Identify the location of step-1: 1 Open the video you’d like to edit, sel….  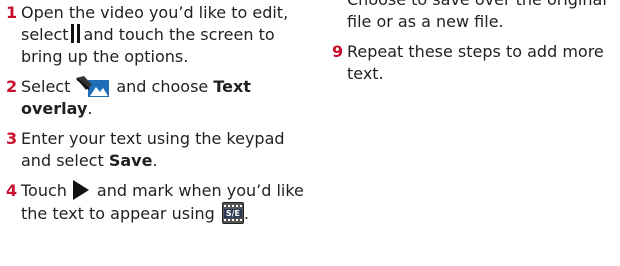
(156, 35).